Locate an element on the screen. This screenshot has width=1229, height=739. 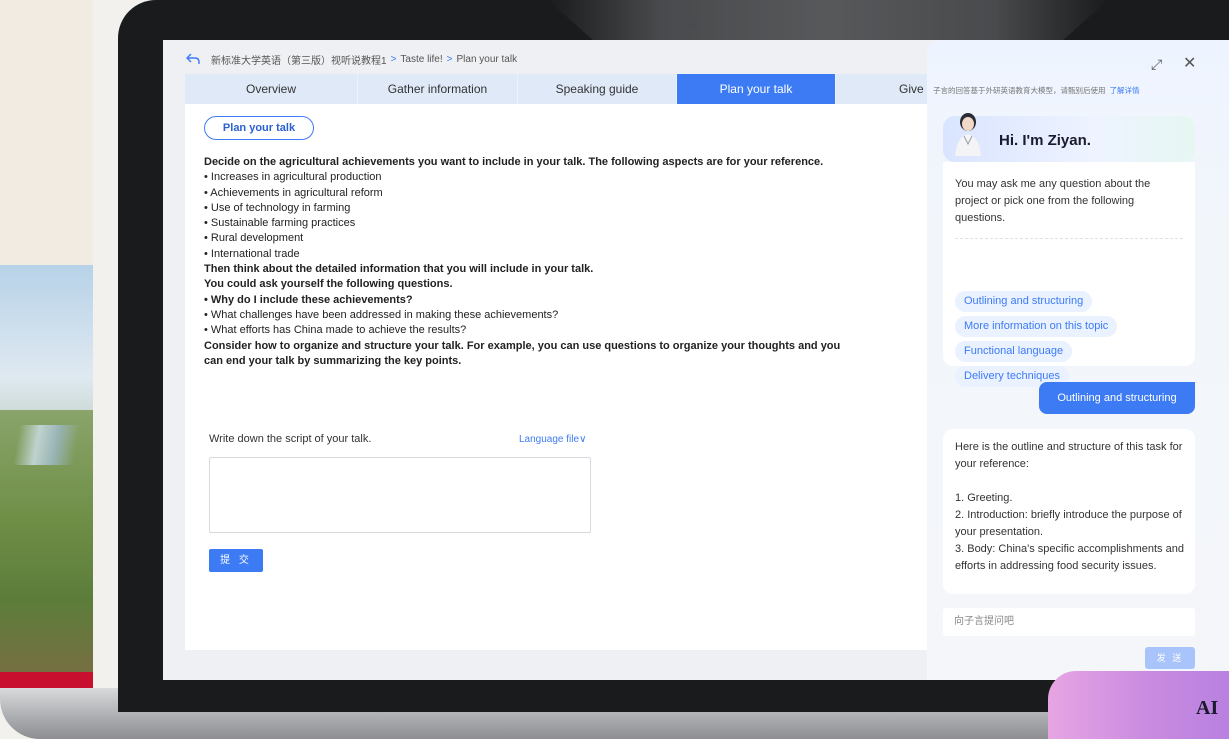
poster-sky is located at coordinates (46, 345).